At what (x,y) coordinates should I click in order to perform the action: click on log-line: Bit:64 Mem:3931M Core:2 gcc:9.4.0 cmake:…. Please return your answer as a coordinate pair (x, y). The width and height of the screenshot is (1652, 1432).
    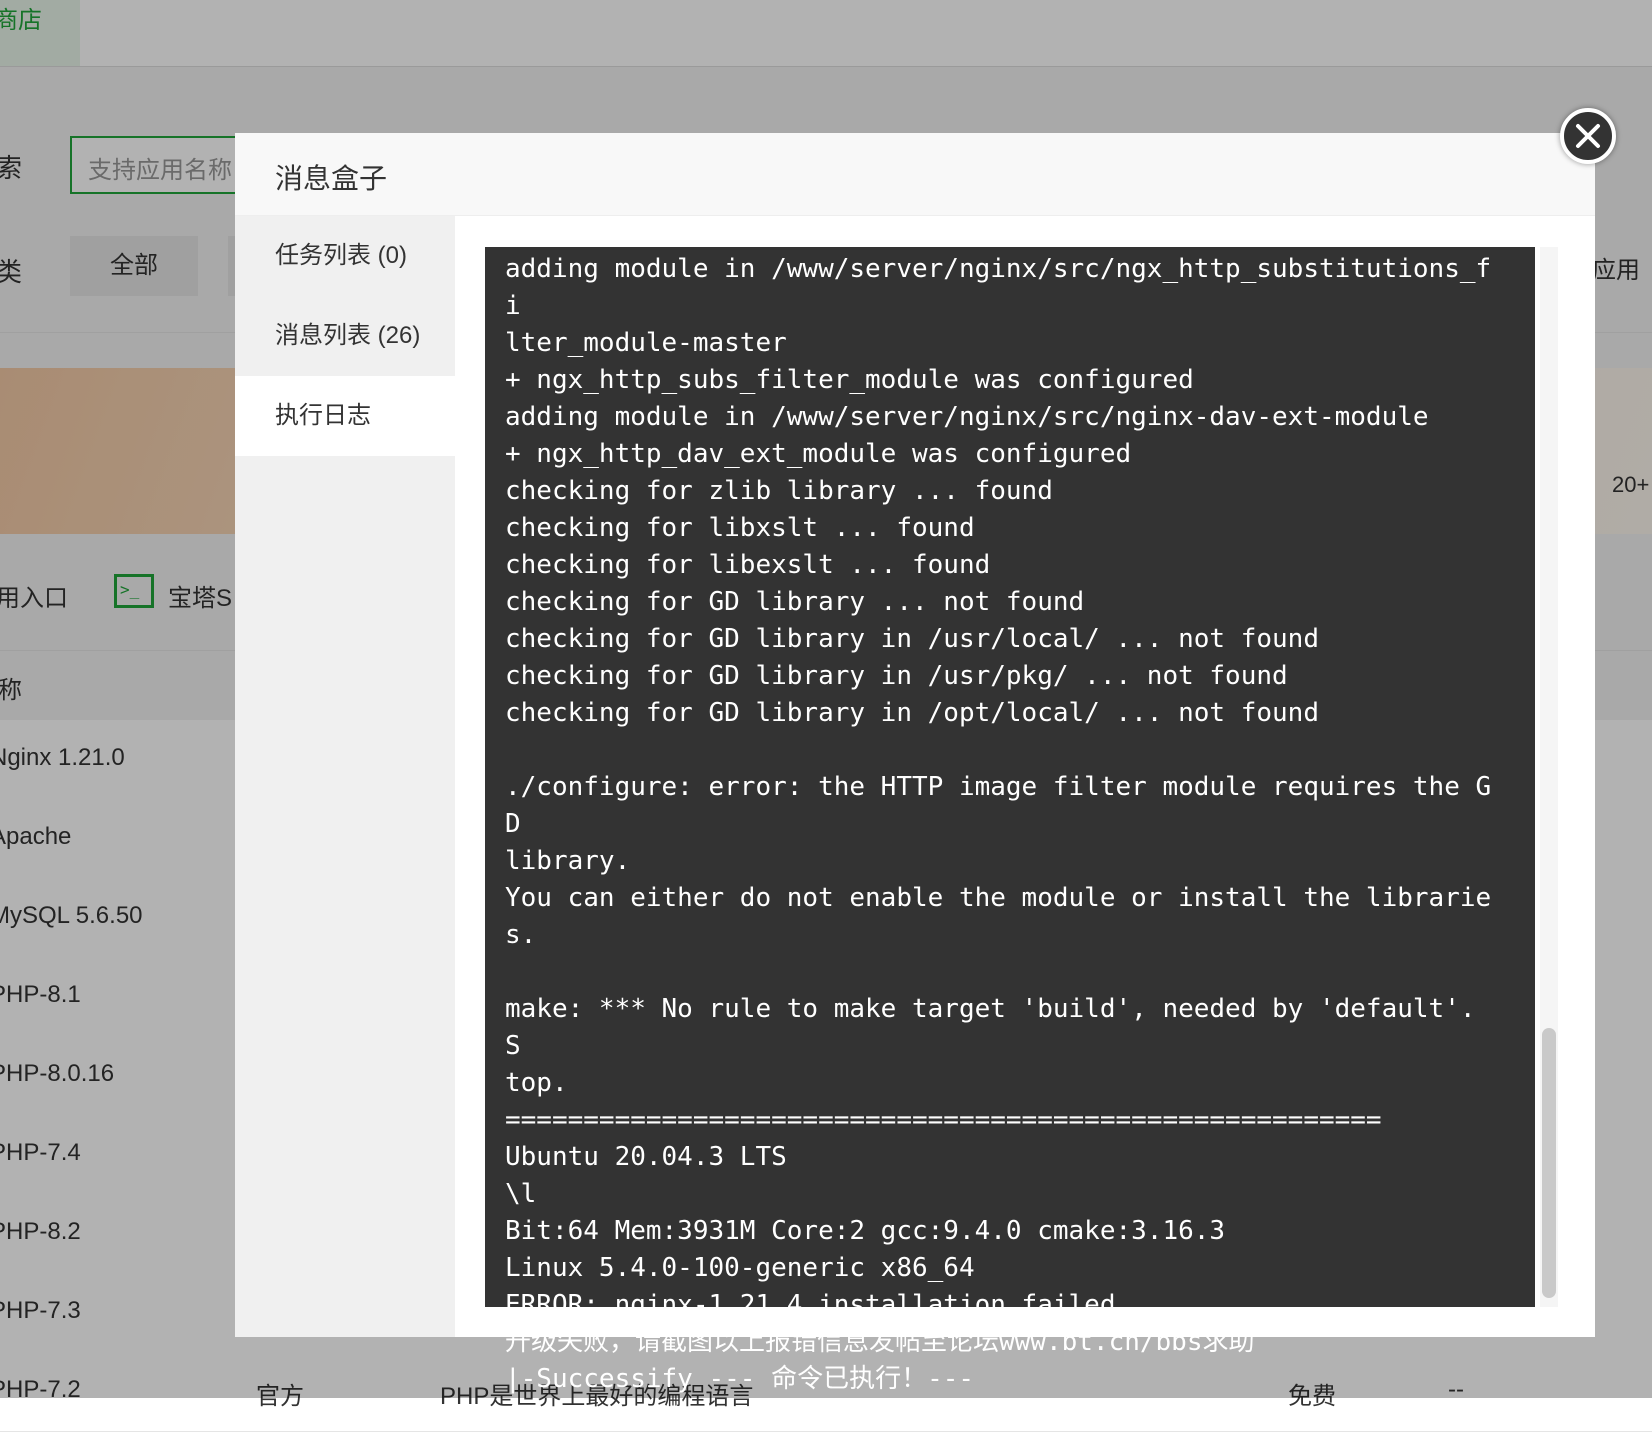
    Looking at the image, I should click on (865, 1231).